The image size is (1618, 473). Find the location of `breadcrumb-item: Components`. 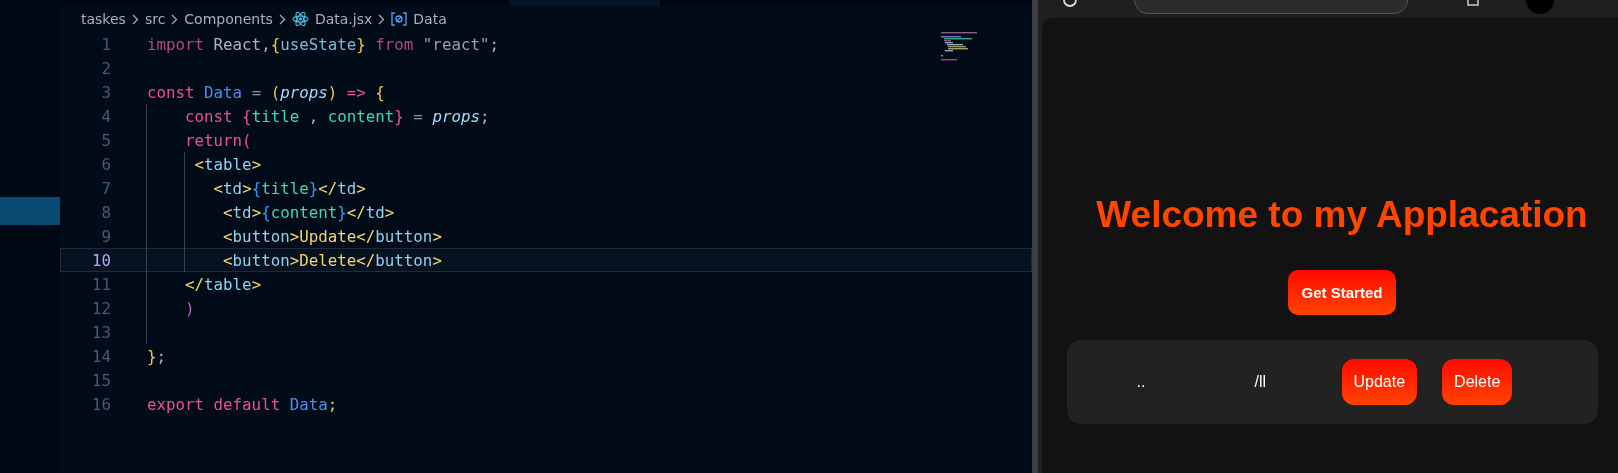

breadcrumb-item: Components is located at coordinates (228, 19).